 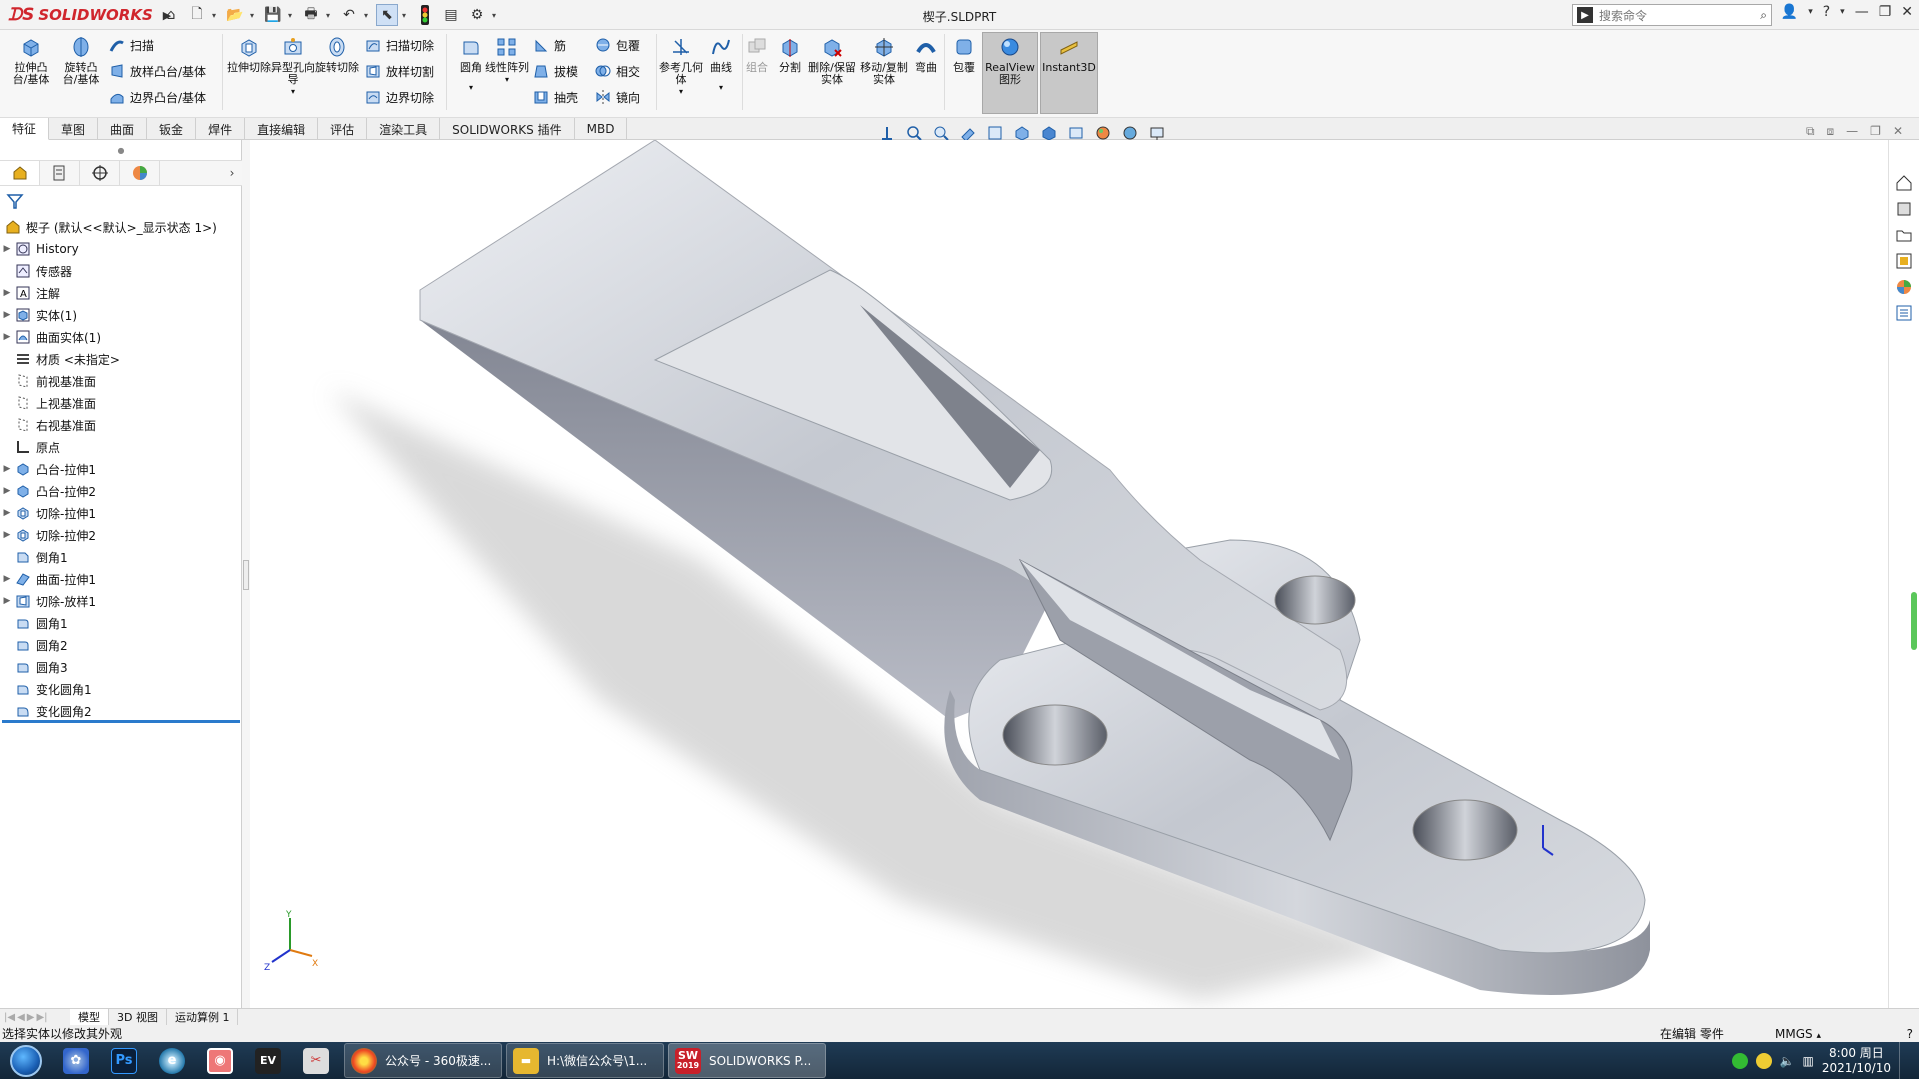 What do you see at coordinates (25, 129) in the screenshot?
I see `tab-features: 特征` at bounding box center [25, 129].